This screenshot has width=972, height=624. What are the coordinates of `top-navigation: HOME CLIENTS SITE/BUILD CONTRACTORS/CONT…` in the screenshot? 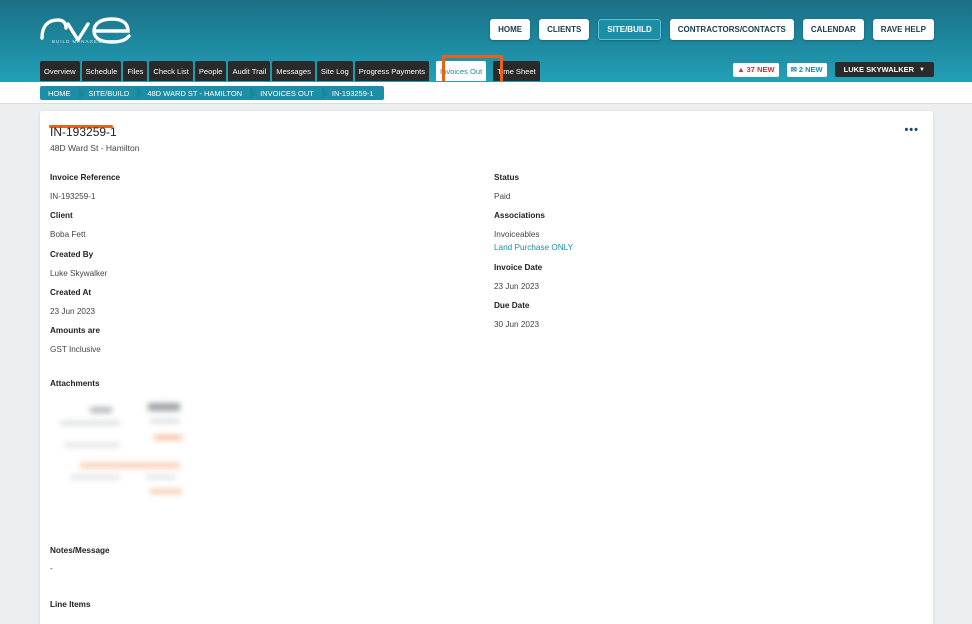 It's located at (712, 29).